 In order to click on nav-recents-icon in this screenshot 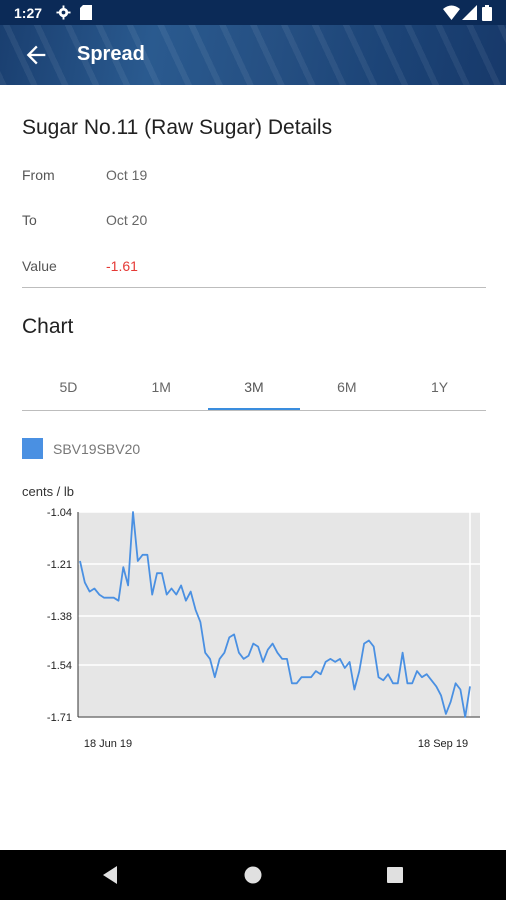, I will do `click(395, 875)`.